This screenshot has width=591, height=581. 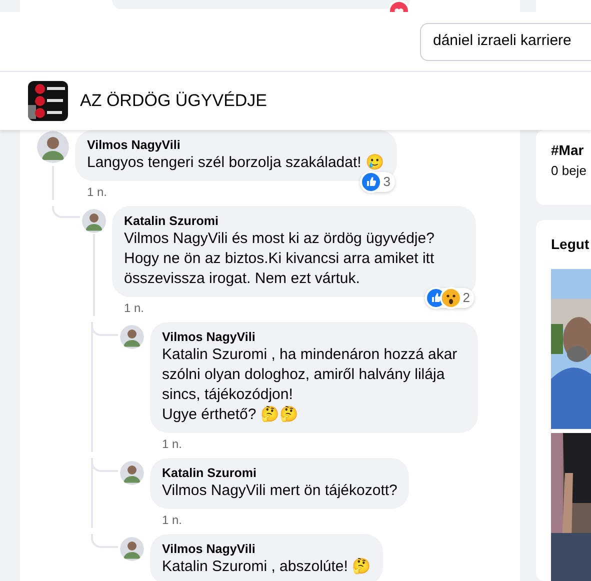 I want to click on group-title: AZ ÖRDÖG ÜGYVÉDJE, so click(x=174, y=101).